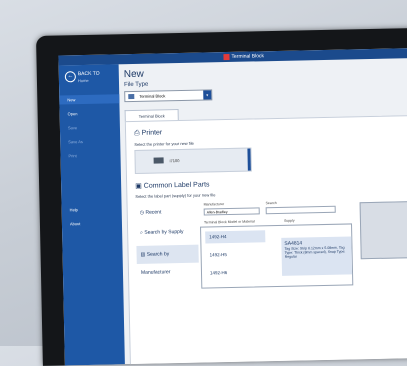 The width and height of the screenshot is (407, 366). What do you see at coordinates (229, 222) in the screenshot?
I see `model-column-label: Terminal Block Model or Material` at bounding box center [229, 222].